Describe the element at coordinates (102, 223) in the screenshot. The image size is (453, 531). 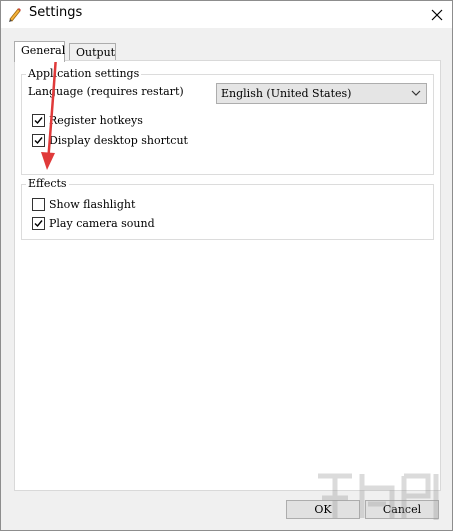
I see `play-camera-sound-label: Play camera sound` at that location.